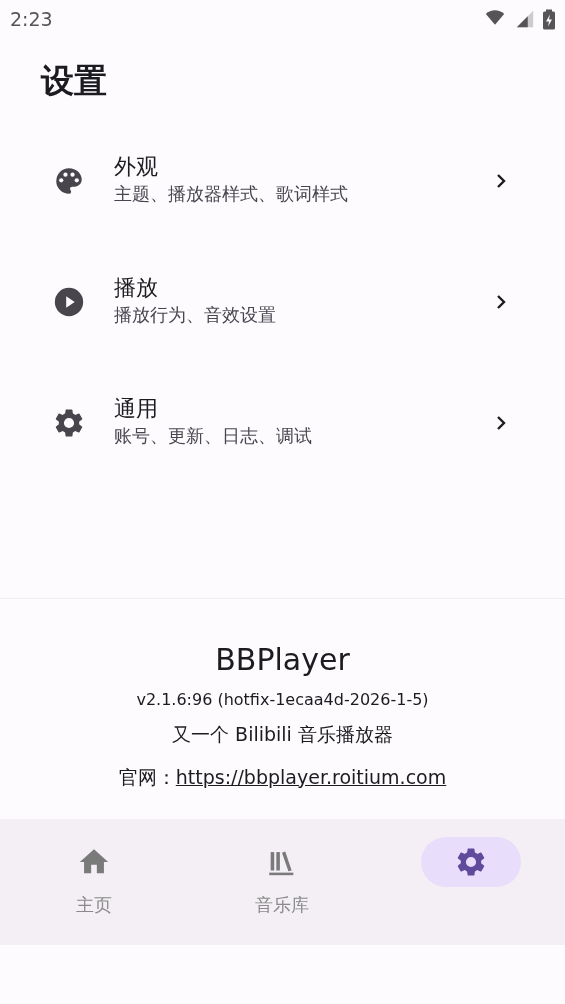 The image size is (565, 1004). Describe the element at coordinates (213, 436) in the screenshot. I see `item-subtitle: 账号、更新、日志、调试` at that location.